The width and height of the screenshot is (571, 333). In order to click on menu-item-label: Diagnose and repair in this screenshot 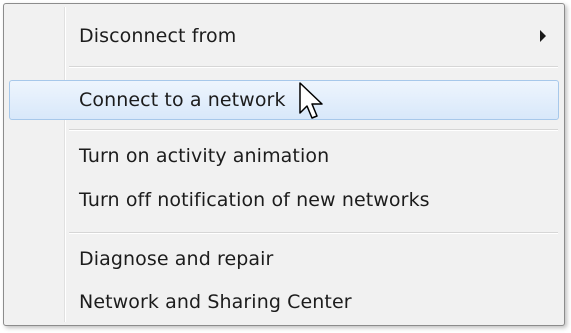, I will do `click(176, 259)`.